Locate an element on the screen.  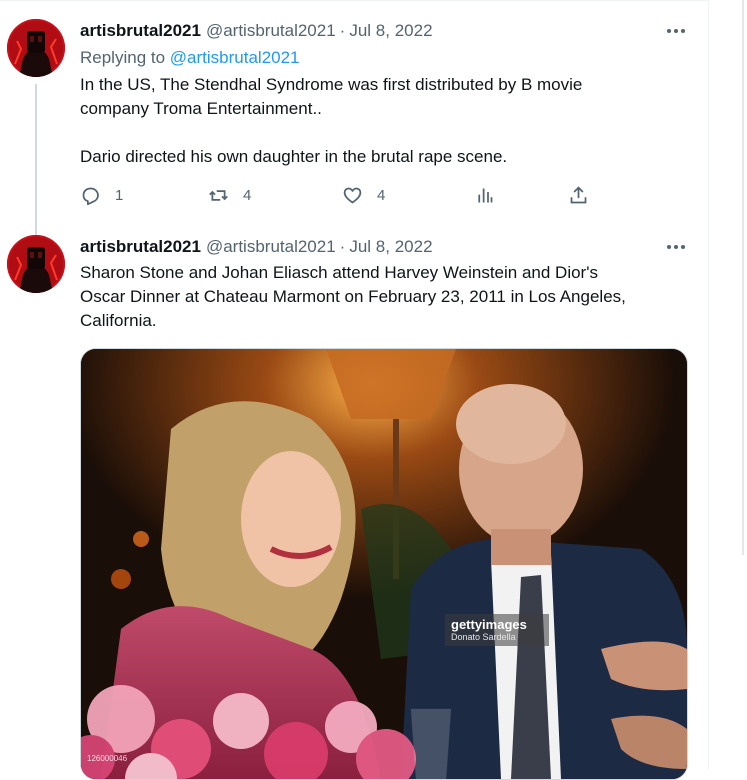
photo-id-label: 126000046 is located at coordinates (107, 758).